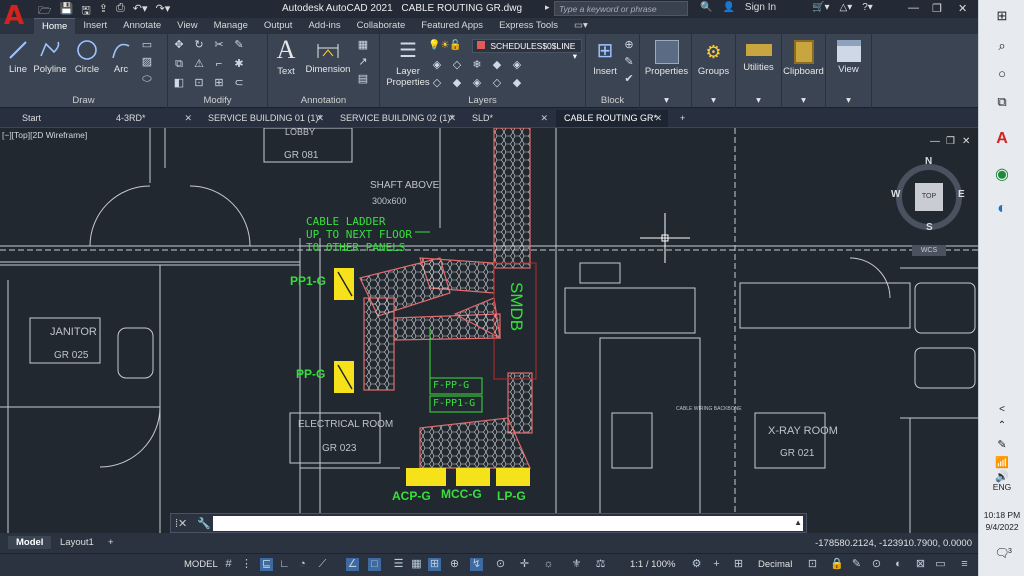 The image size is (1024, 576). I want to click on selection-cycling-icon: ⊞, so click(434, 564).